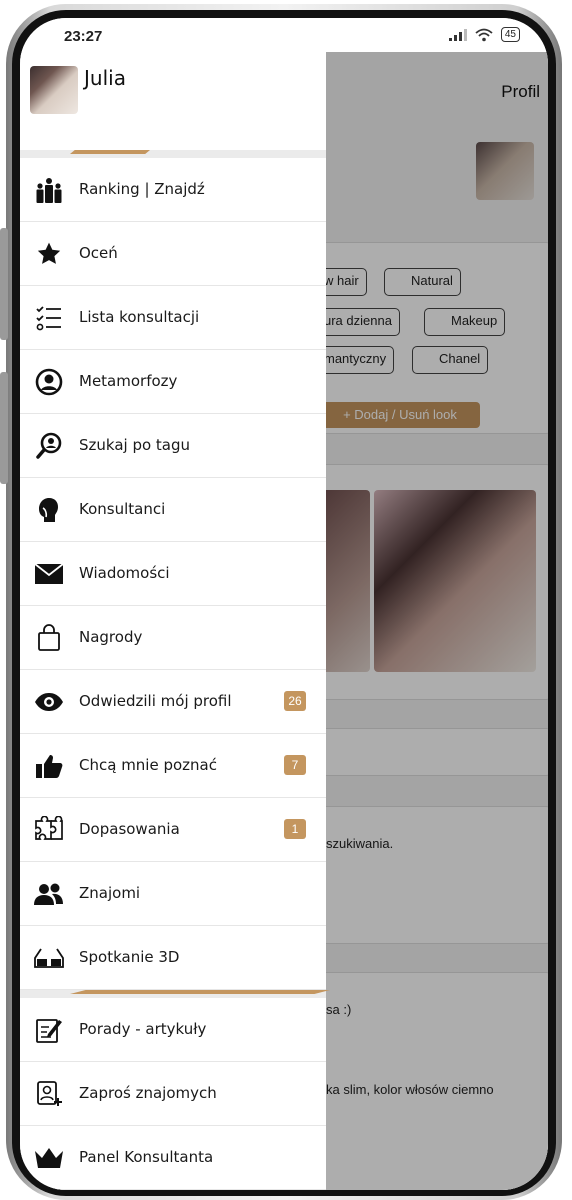 The image size is (572, 1200). What do you see at coordinates (173, 574) in the screenshot?
I see `menu-item-messages: Wiadomości` at bounding box center [173, 574].